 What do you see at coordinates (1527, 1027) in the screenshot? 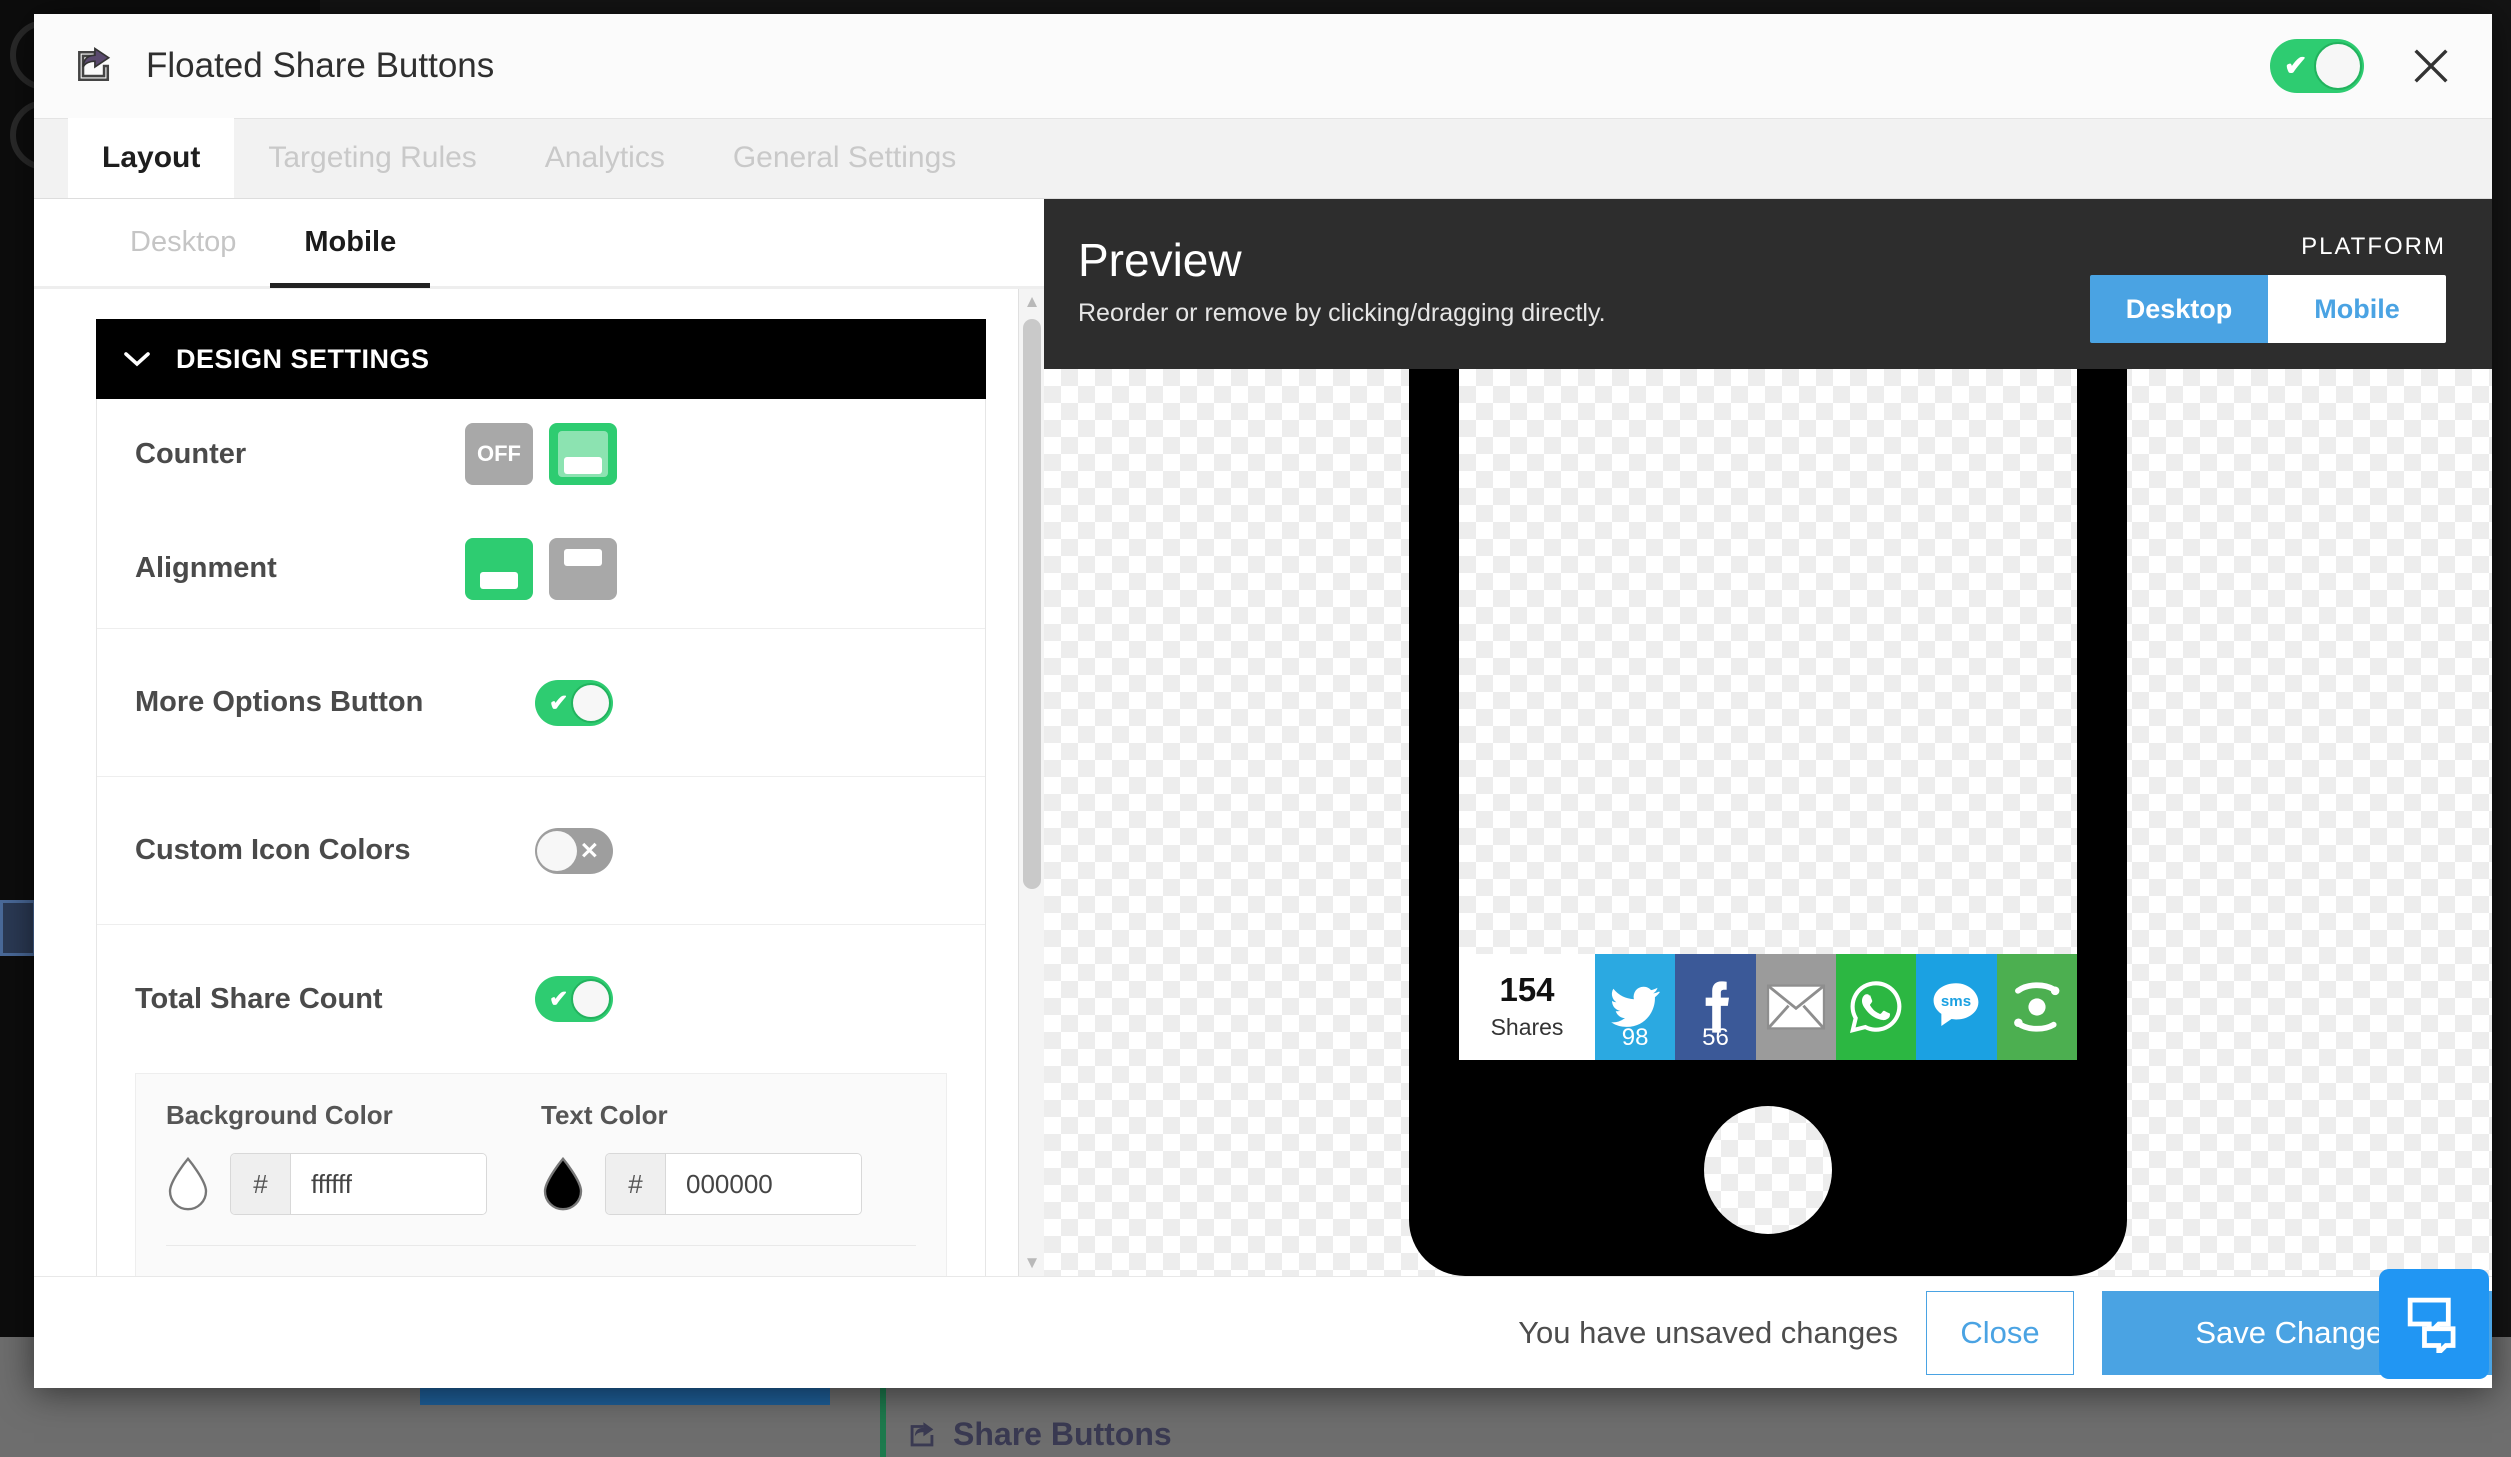
I see `total-share-count-word: Shares` at bounding box center [1527, 1027].